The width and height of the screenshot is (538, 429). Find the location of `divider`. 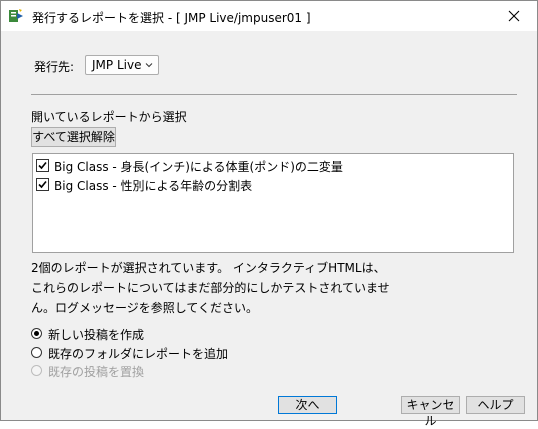

divider is located at coordinates (274, 94).